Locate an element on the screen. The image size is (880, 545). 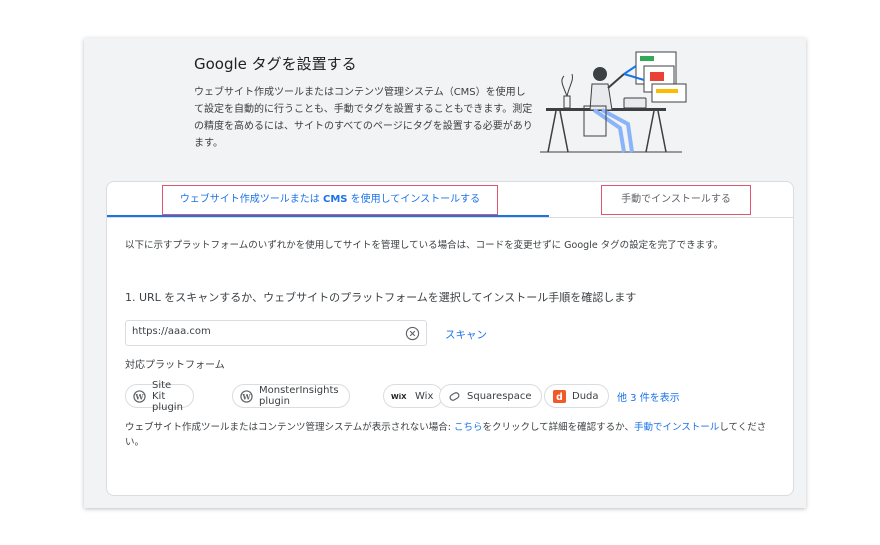
platform-chip-label: Site Kit plugin is located at coordinates (167, 396).